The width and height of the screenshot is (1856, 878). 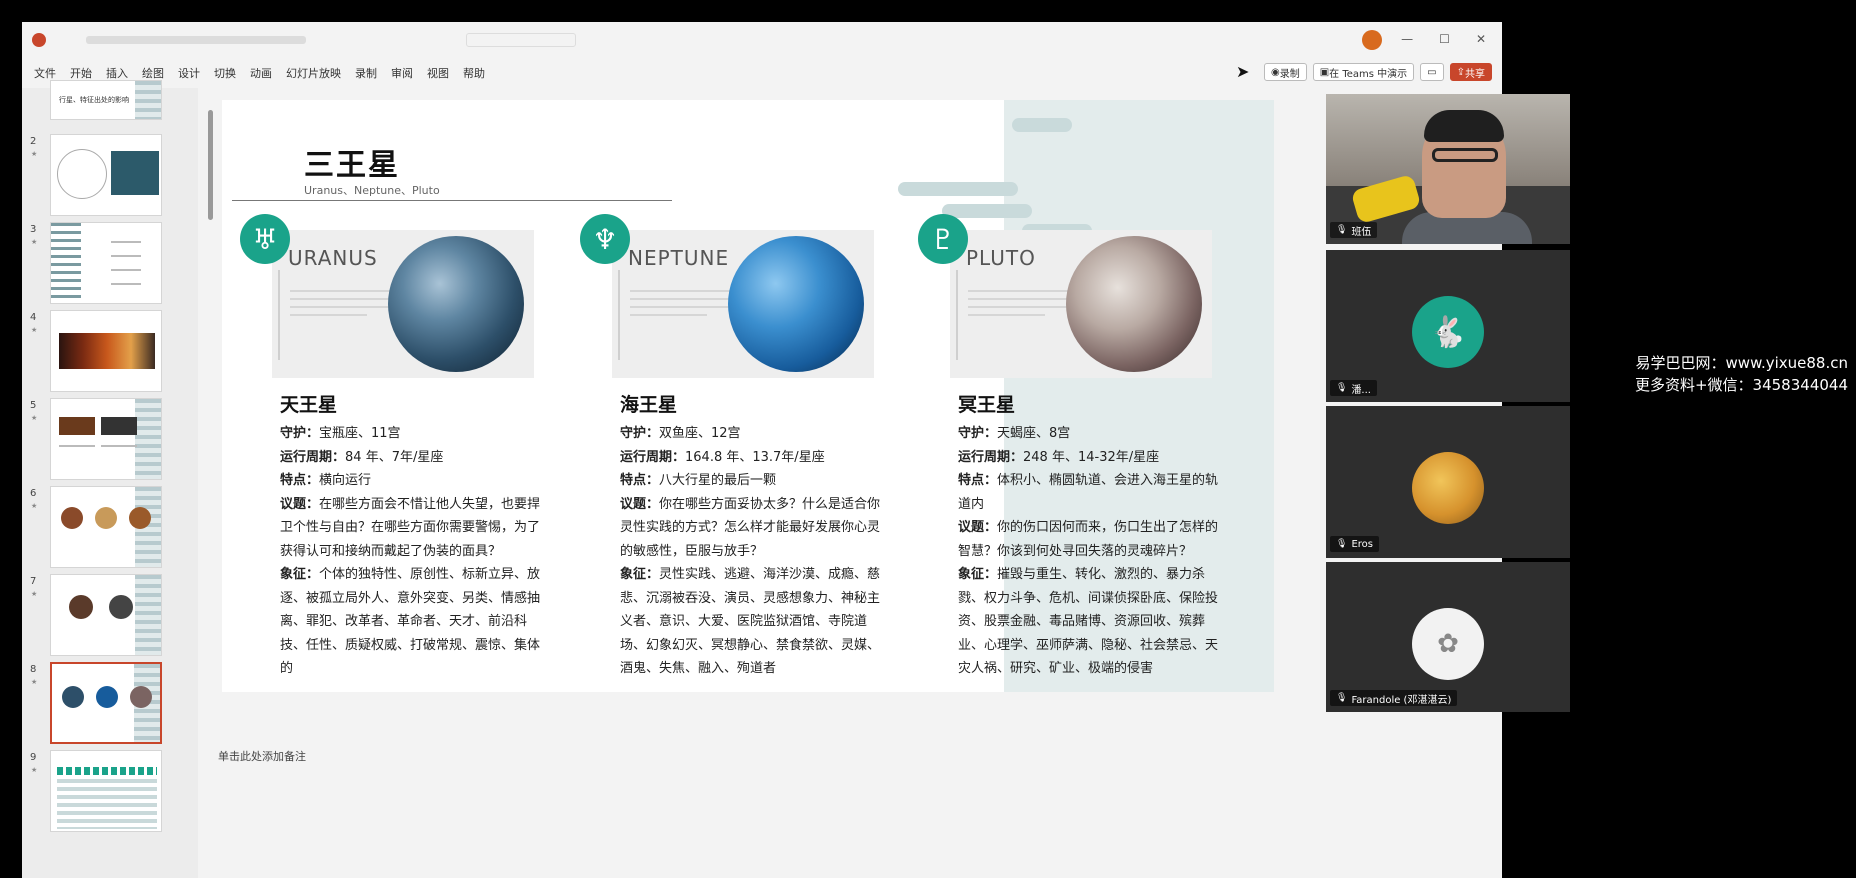 I want to click on thumbnail-slide-2: 2 ★, so click(x=110, y=176).